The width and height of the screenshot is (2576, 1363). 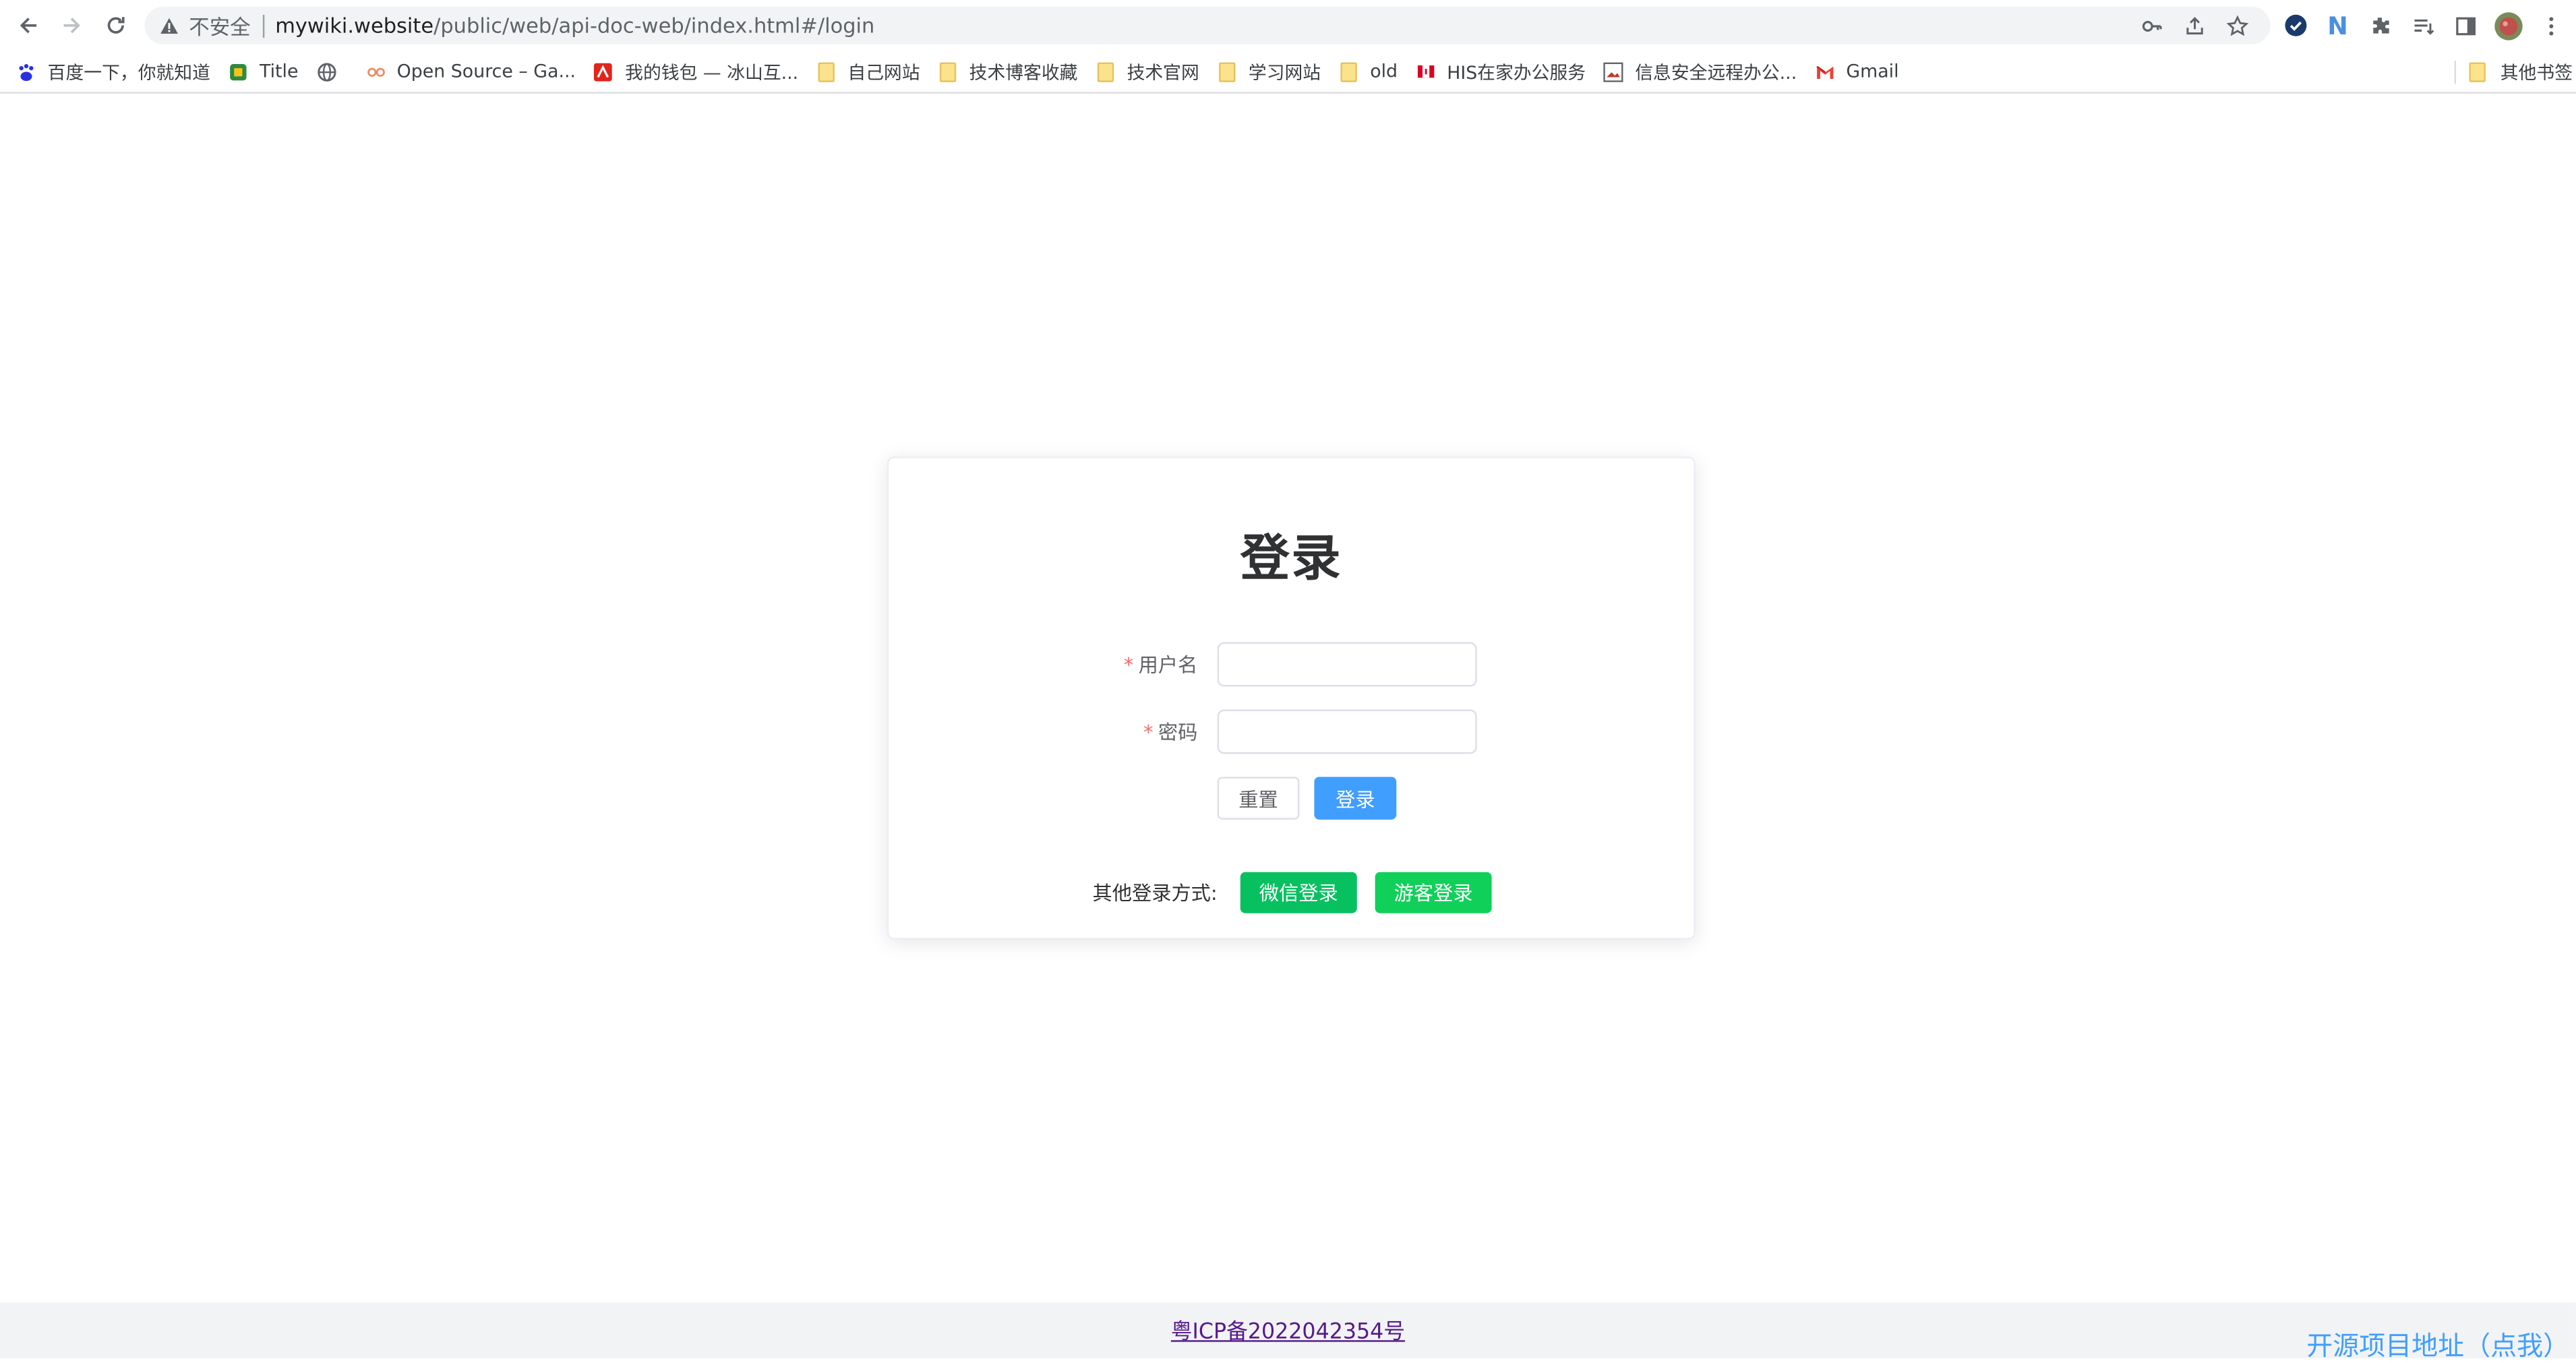 What do you see at coordinates (2237, 25) in the screenshot?
I see `star-icon` at bounding box center [2237, 25].